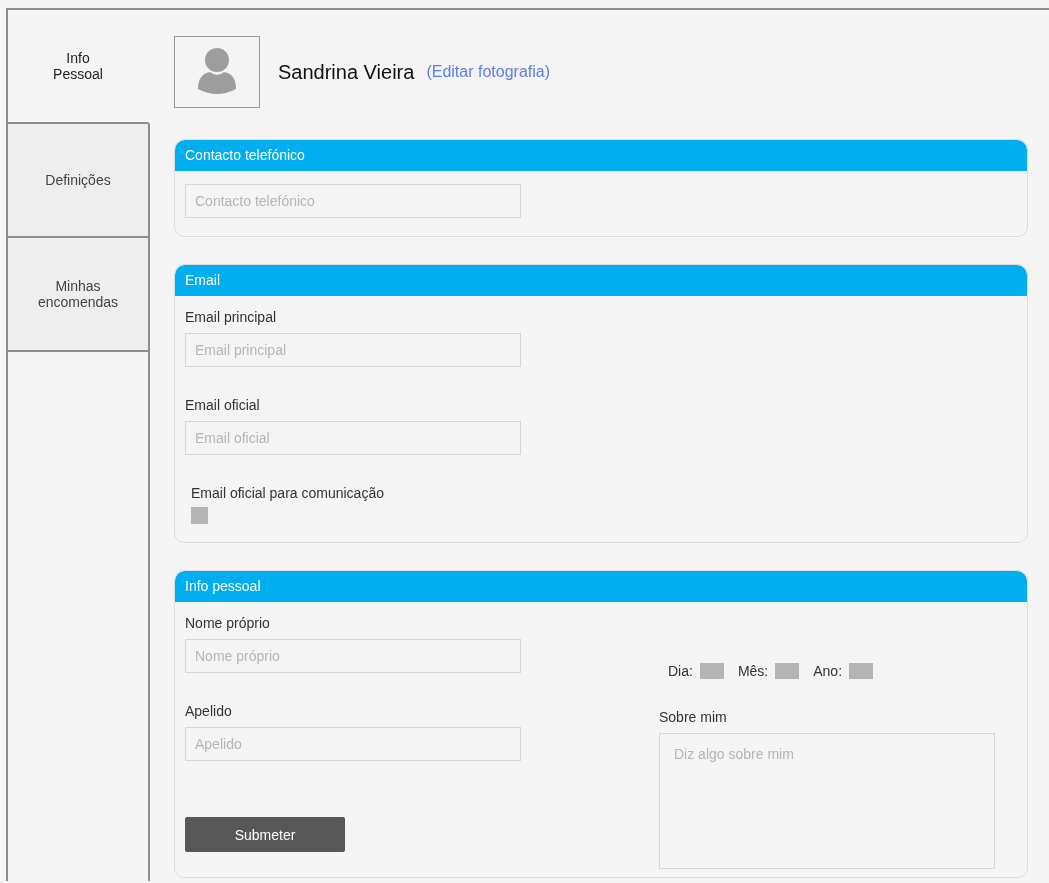  Describe the element at coordinates (217, 72) in the screenshot. I see `avatar-icon` at that location.